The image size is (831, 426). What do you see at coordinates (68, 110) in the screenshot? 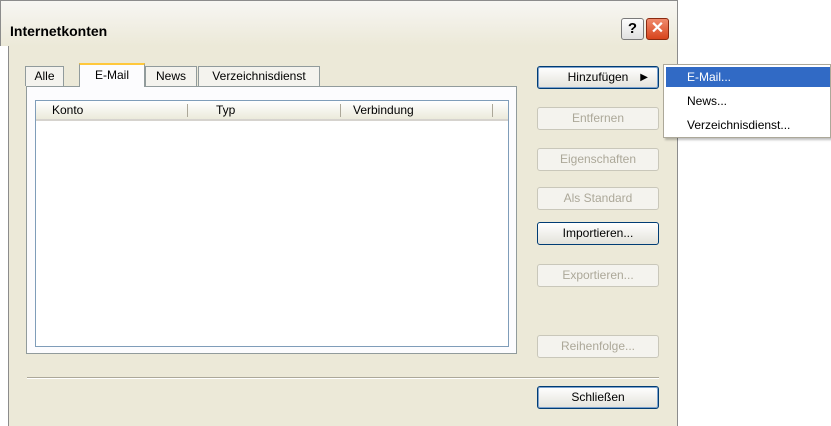
I see `column-label: Konto` at bounding box center [68, 110].